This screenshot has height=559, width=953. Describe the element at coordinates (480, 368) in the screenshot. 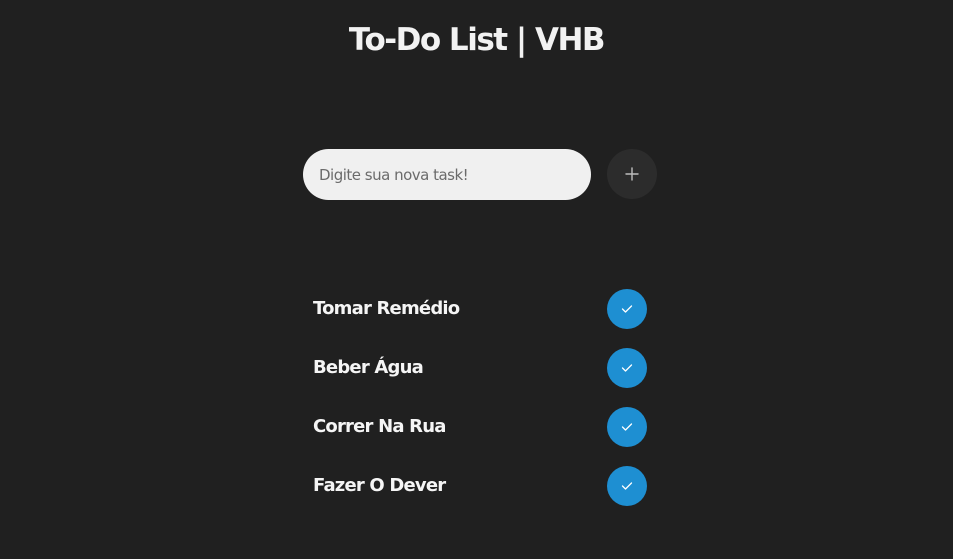

I see `task-item: Beber Água` at that location.